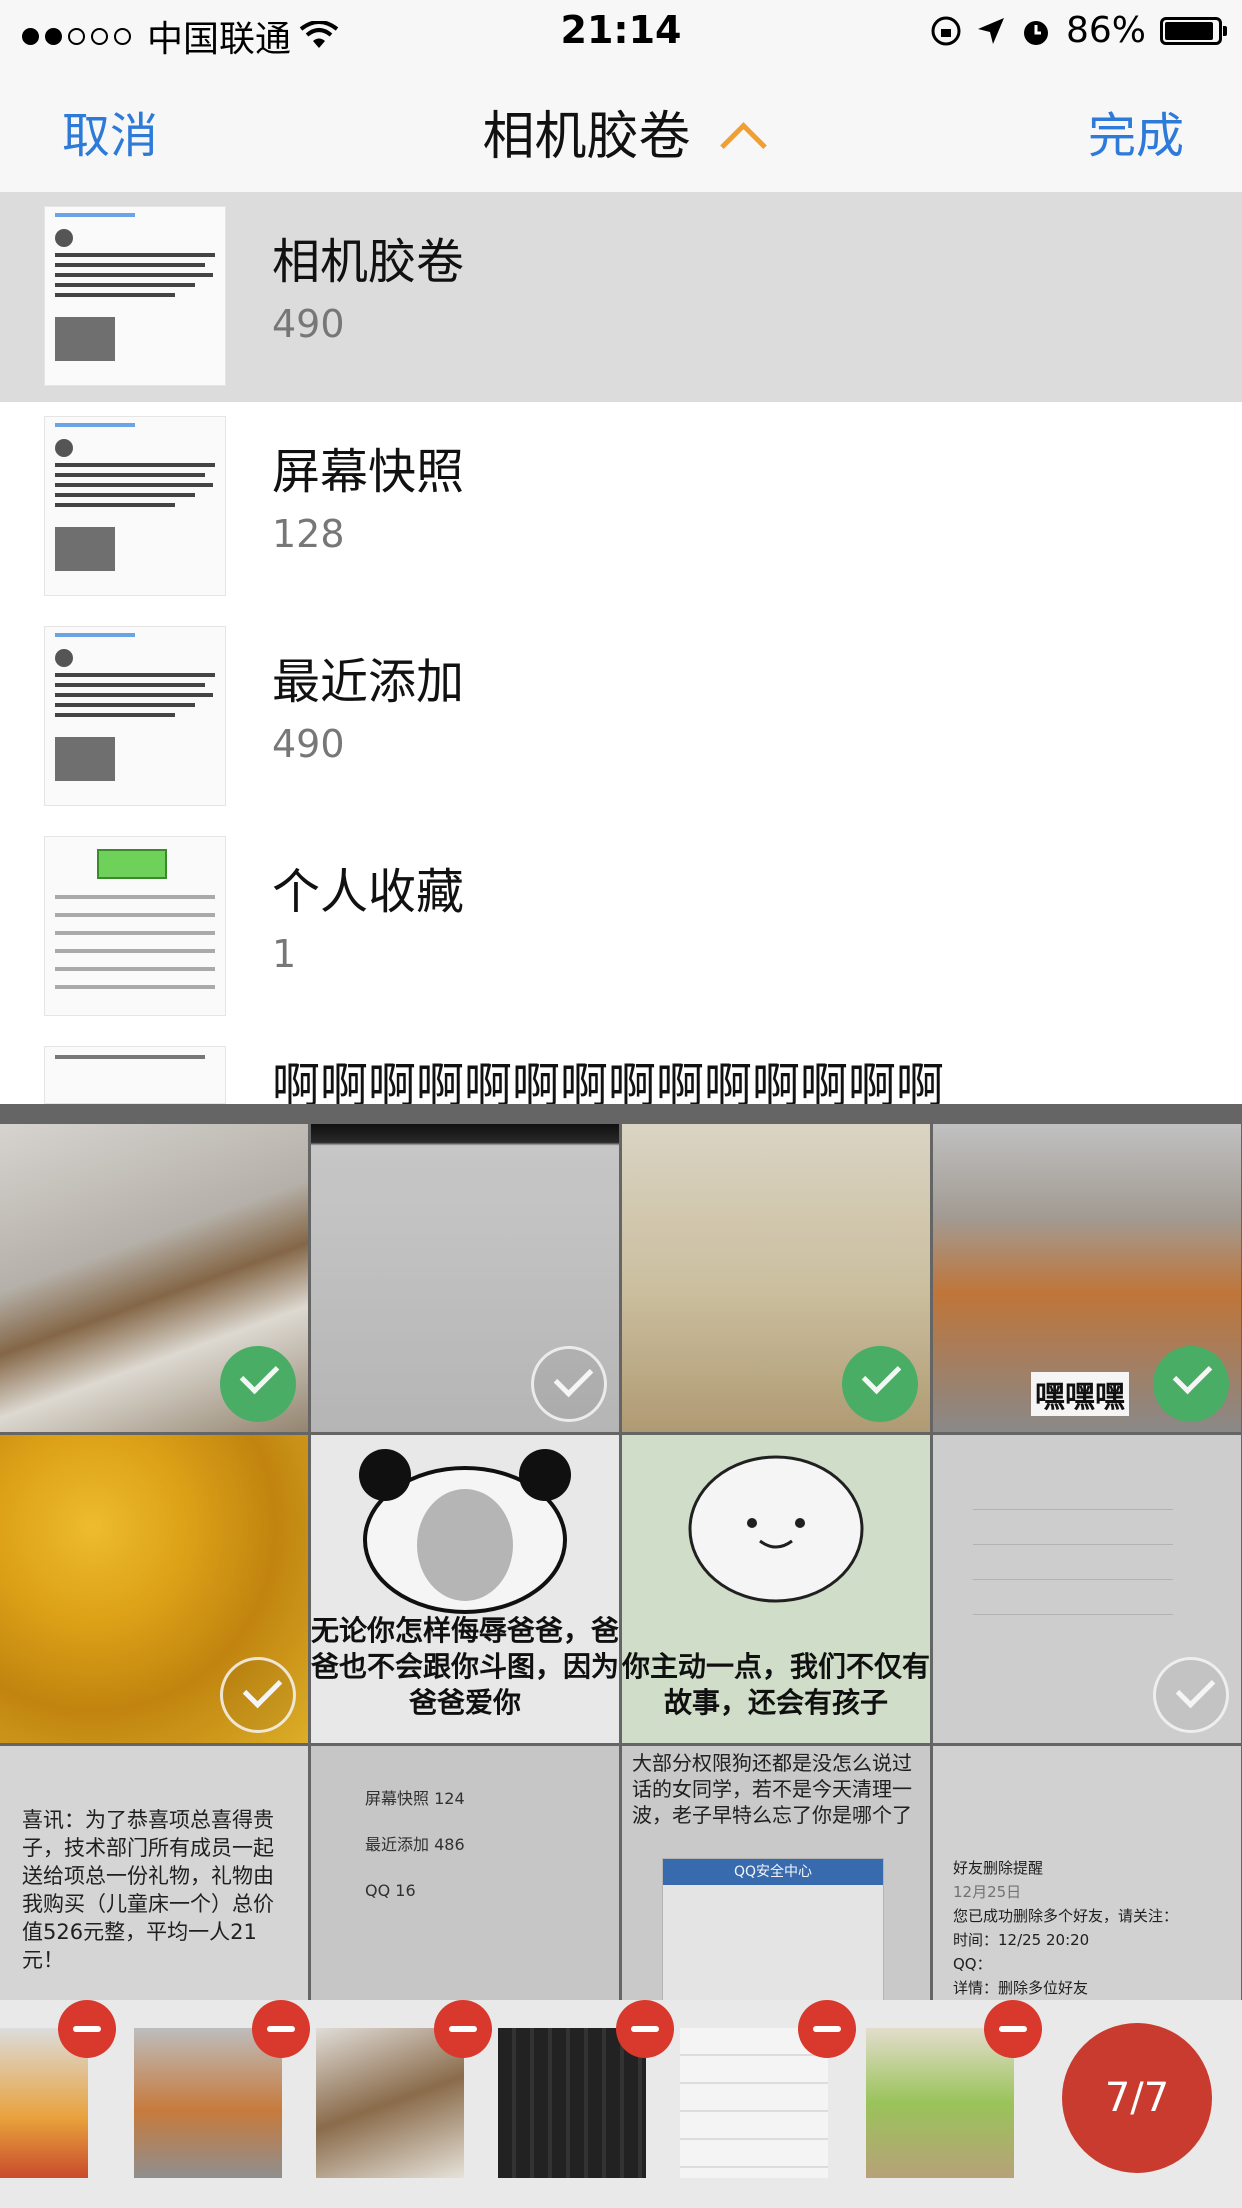  I want to click on album-row-screenshots: 屏幕快照 128, so click(621, 507).